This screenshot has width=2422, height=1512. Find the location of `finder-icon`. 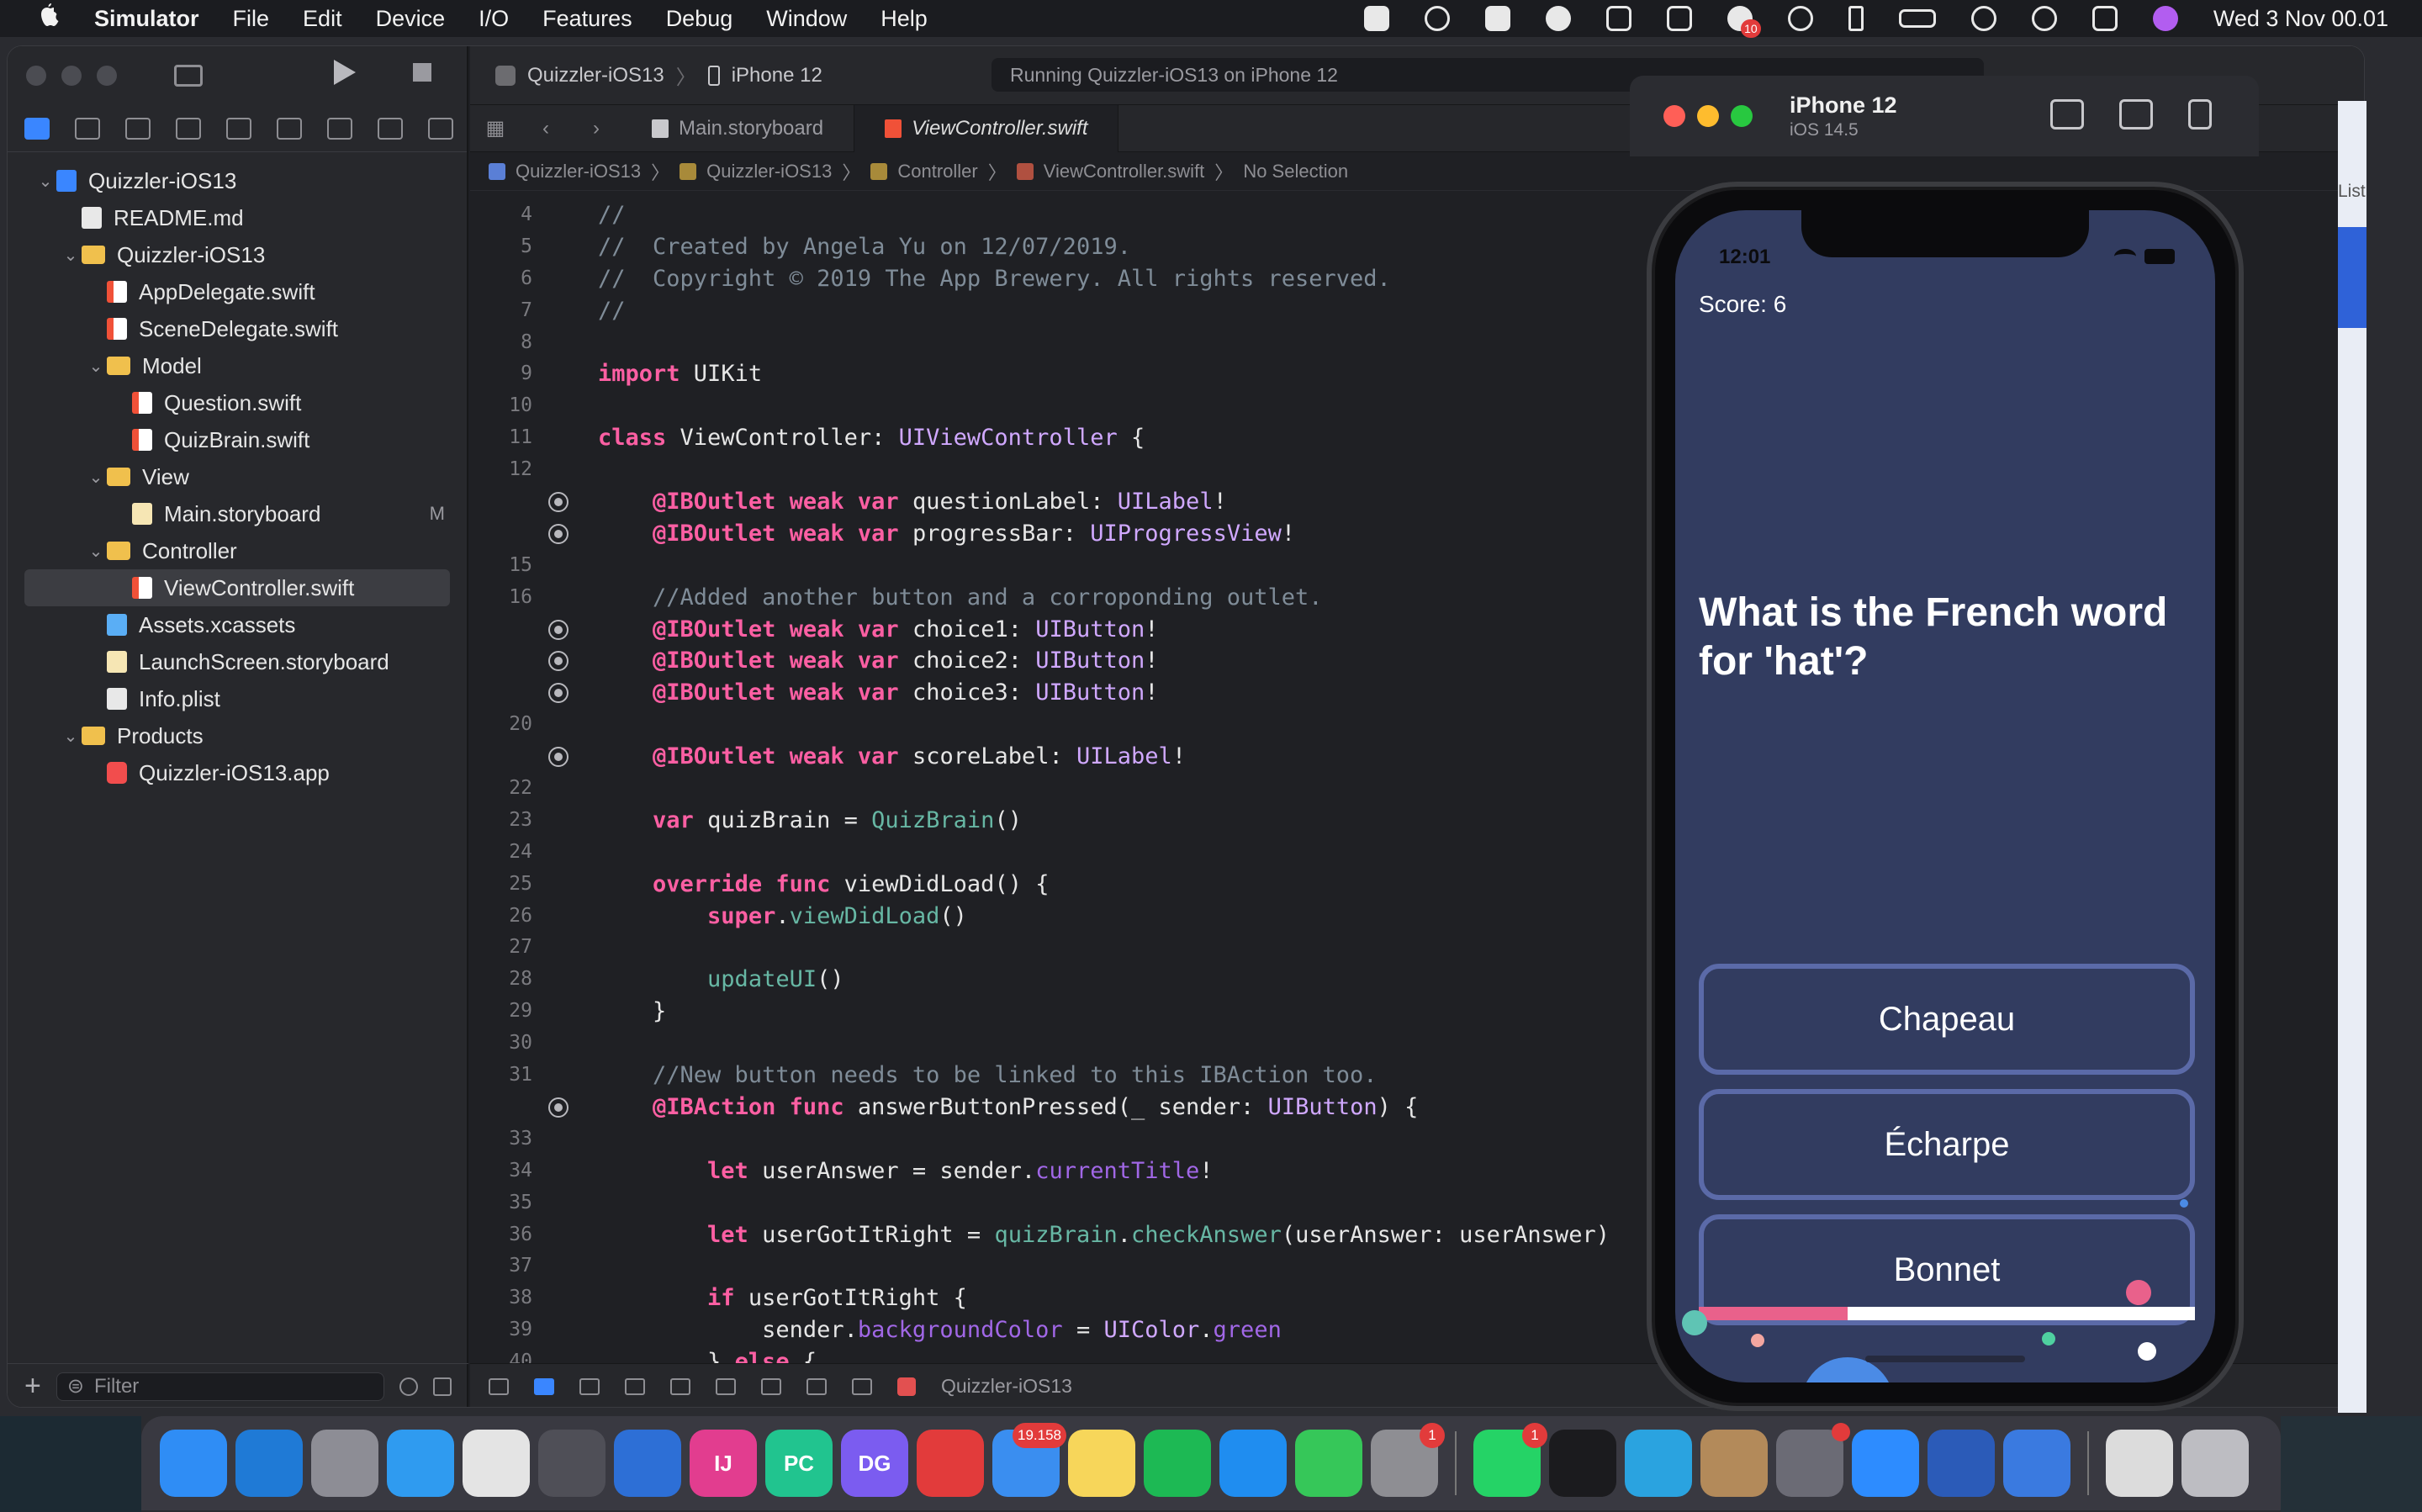

finder-icon is located at coordinates (193, 1463).